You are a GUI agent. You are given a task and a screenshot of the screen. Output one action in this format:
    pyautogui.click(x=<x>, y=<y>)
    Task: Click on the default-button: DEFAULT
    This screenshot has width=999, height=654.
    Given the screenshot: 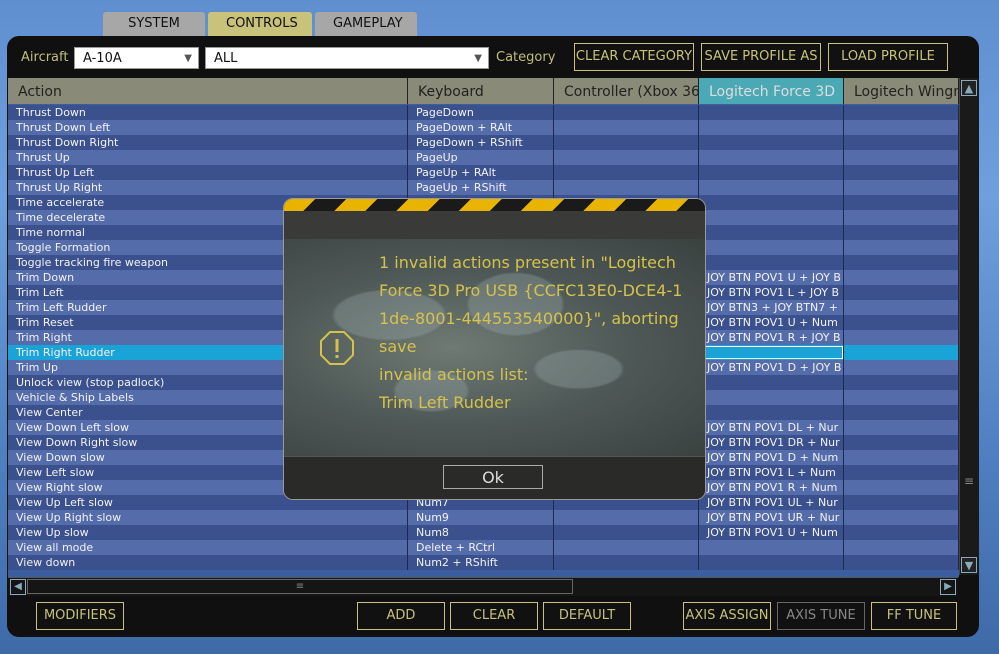 What is the action you would take?
    pyautogui.click(x=587, y=616)
    